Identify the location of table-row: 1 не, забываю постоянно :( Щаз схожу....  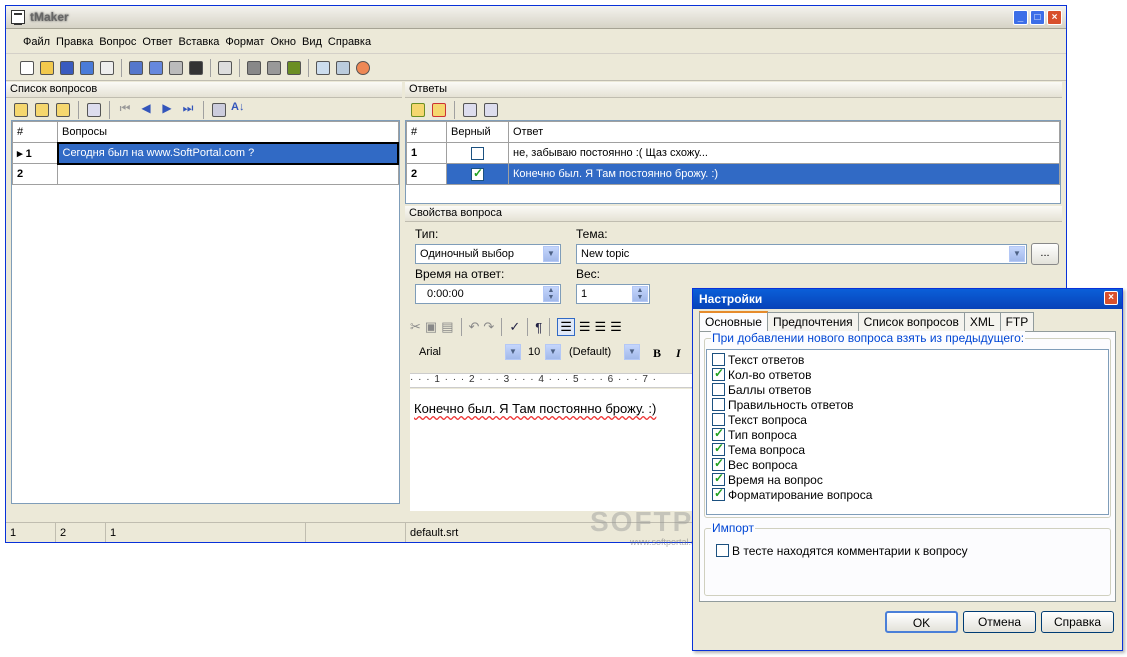
(733, 153).